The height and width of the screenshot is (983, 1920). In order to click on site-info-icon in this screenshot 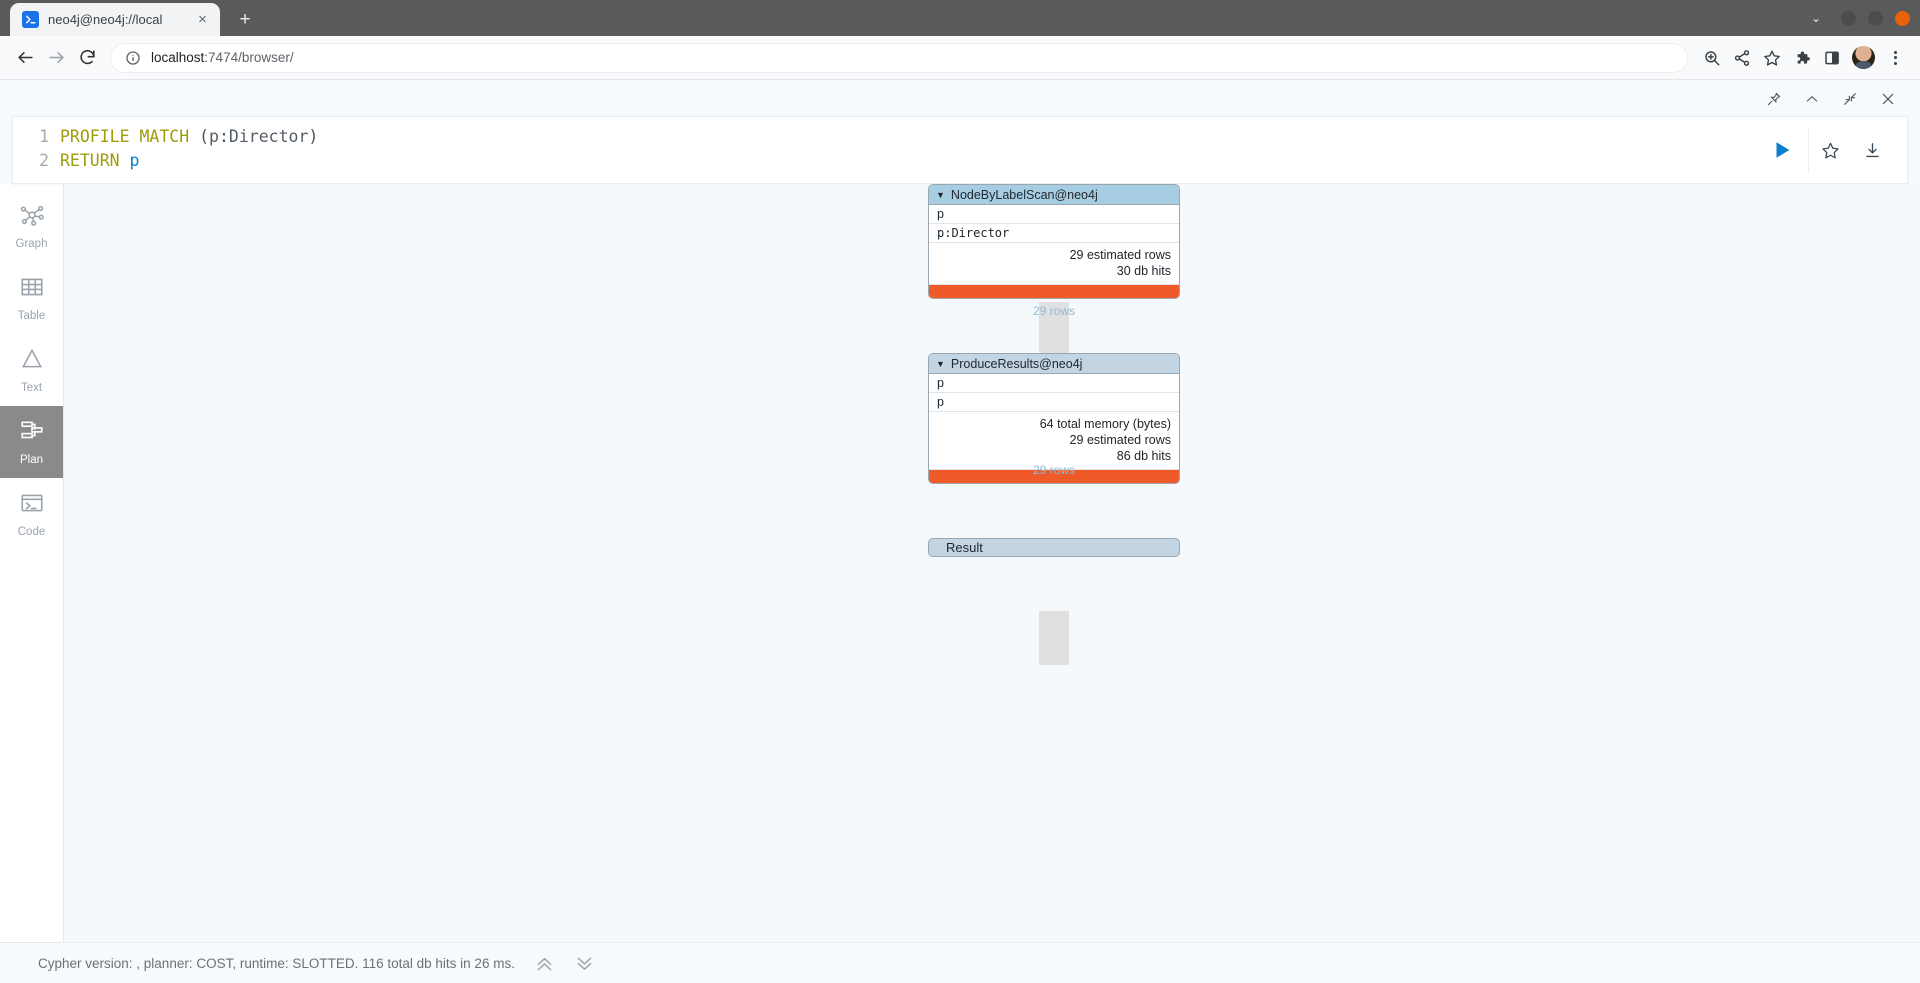, I will do `click(133, 58)`.